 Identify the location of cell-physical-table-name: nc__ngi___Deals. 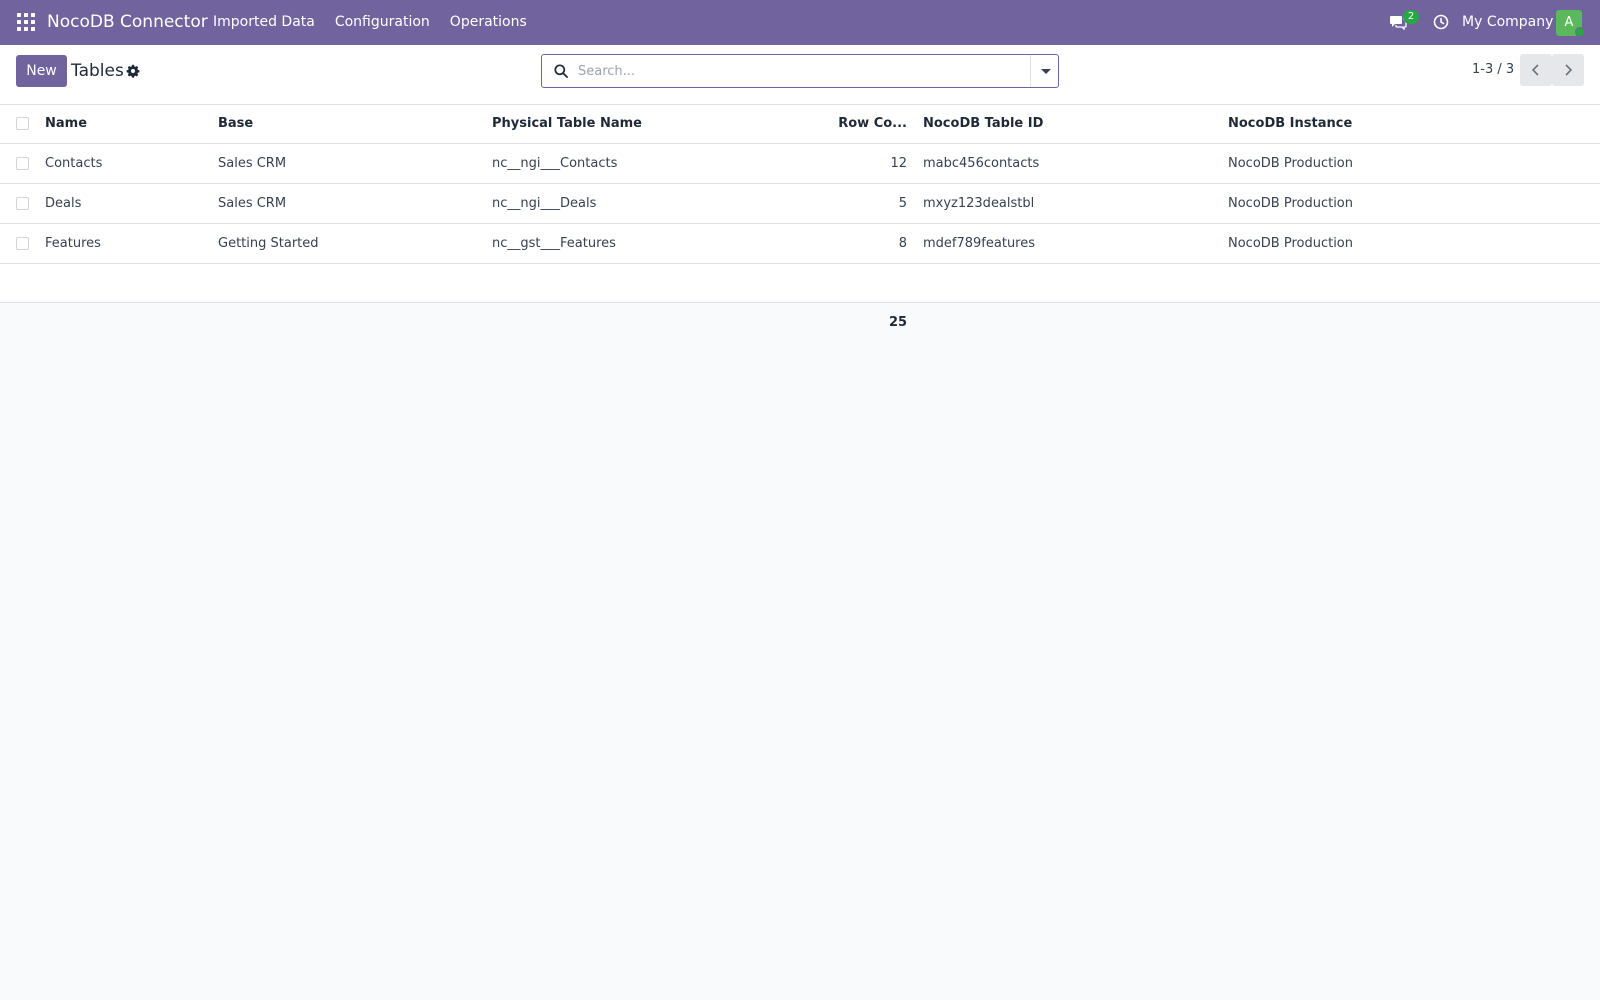
(610, 203).